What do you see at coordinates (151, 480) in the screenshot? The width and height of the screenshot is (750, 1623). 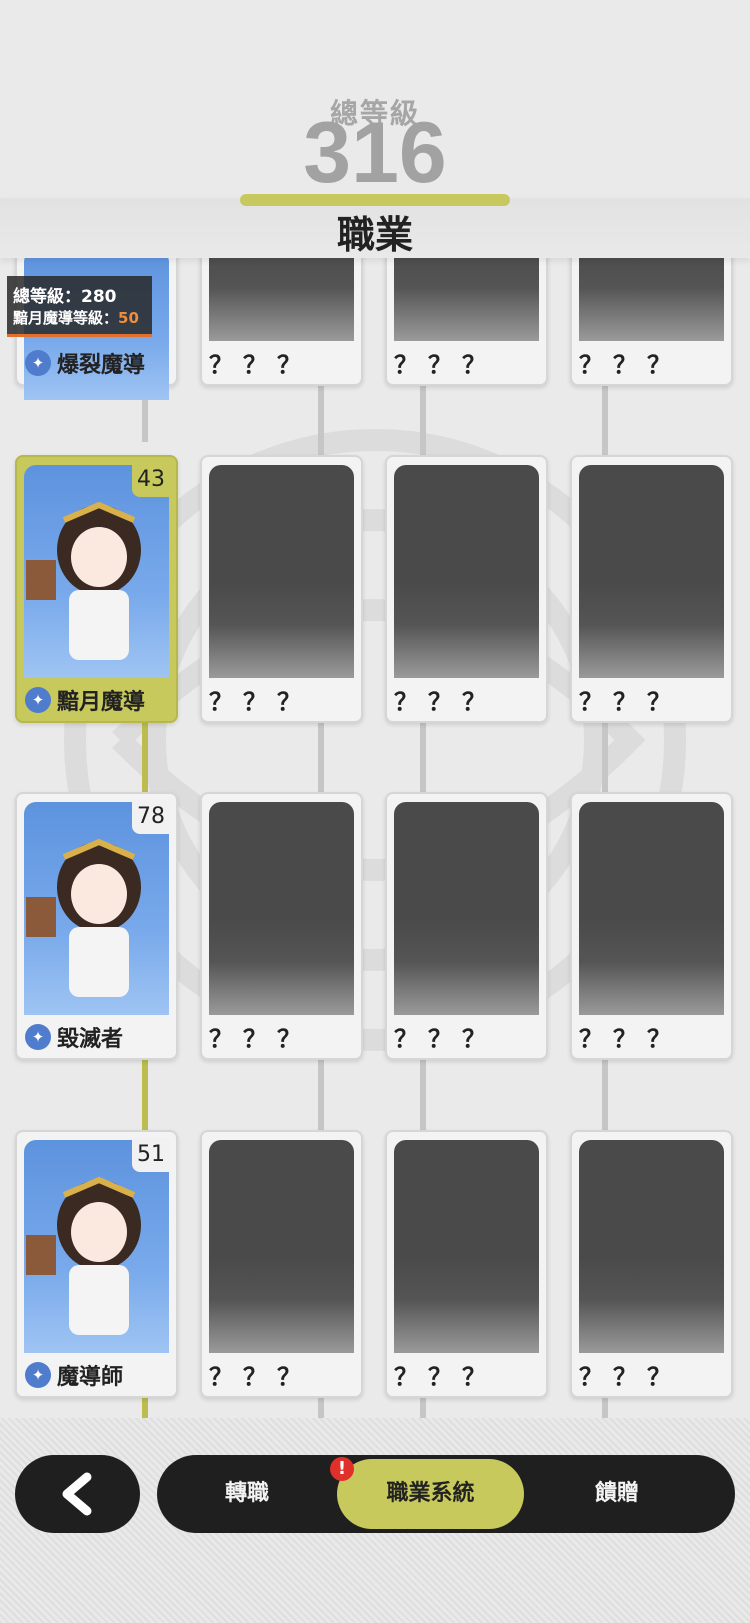 I see `job-level-badge: 43` at bounding box center [151, 480].